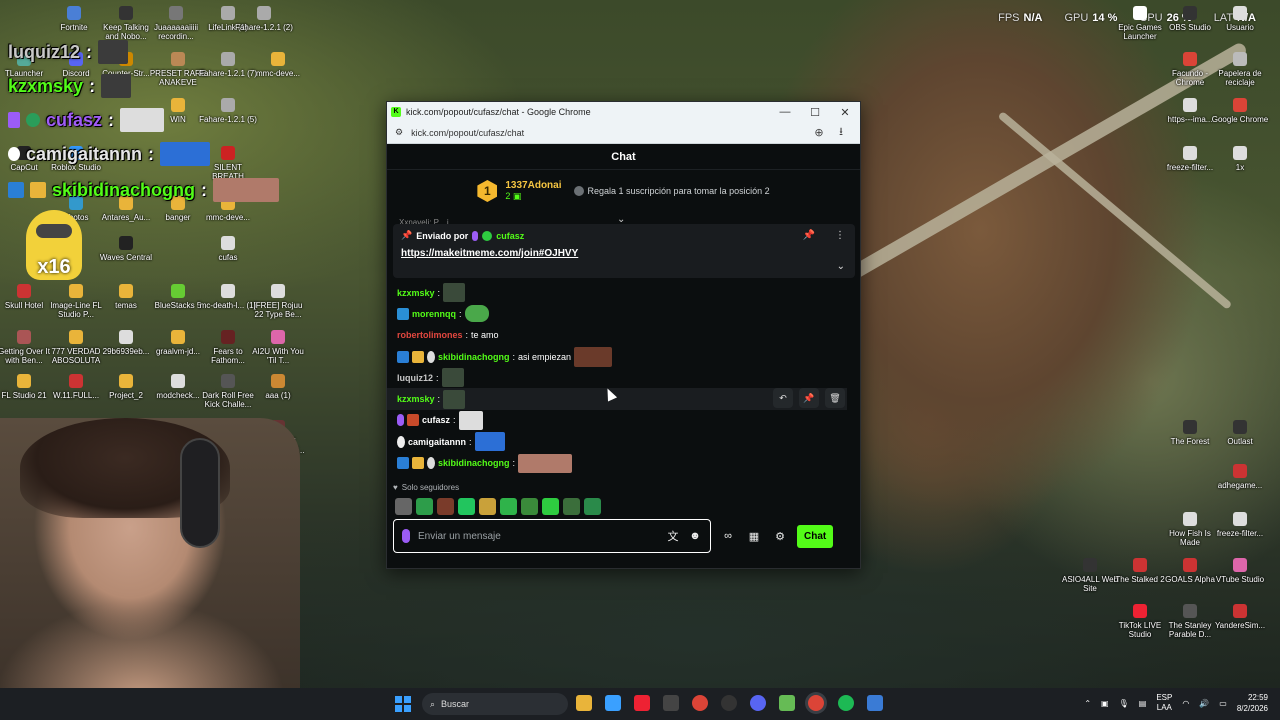 The height and width of the screenshot is (720, 1280). I want to click on store-icon: ▦, so click(754, 536).